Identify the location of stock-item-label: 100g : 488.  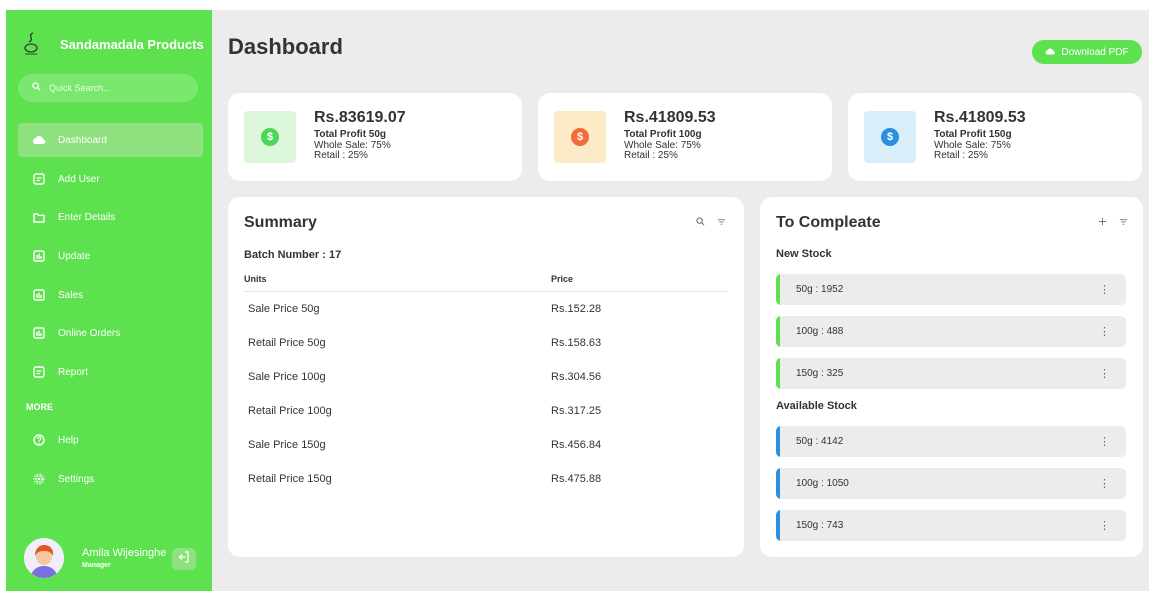
(820, 331).